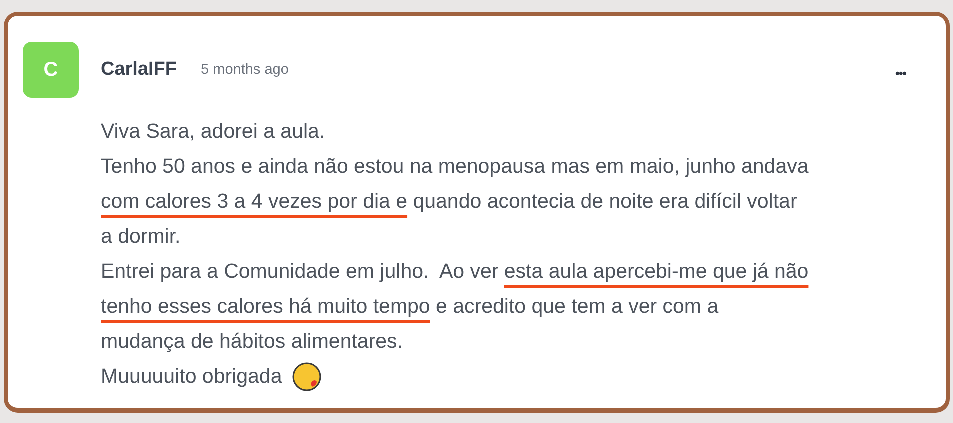 The height and width of the screenshot is (423, 953). What do you see at coordinates (410, 307) in the screenshot?
I see `comment-text: tenho esses calores há muito tempo e acredito que tem a ver com a` at bounding box center [410, 307].